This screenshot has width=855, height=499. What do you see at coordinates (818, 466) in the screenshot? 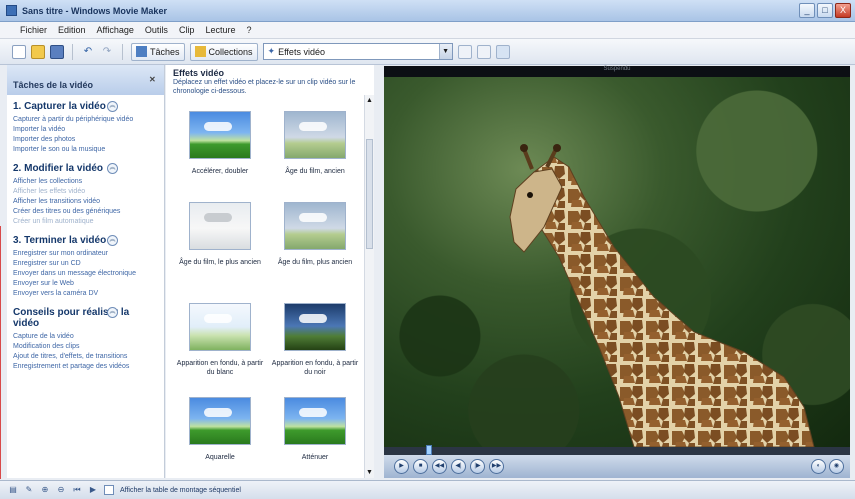
I see `split-clip-icon: ◐` at bounding box center [818, 466].